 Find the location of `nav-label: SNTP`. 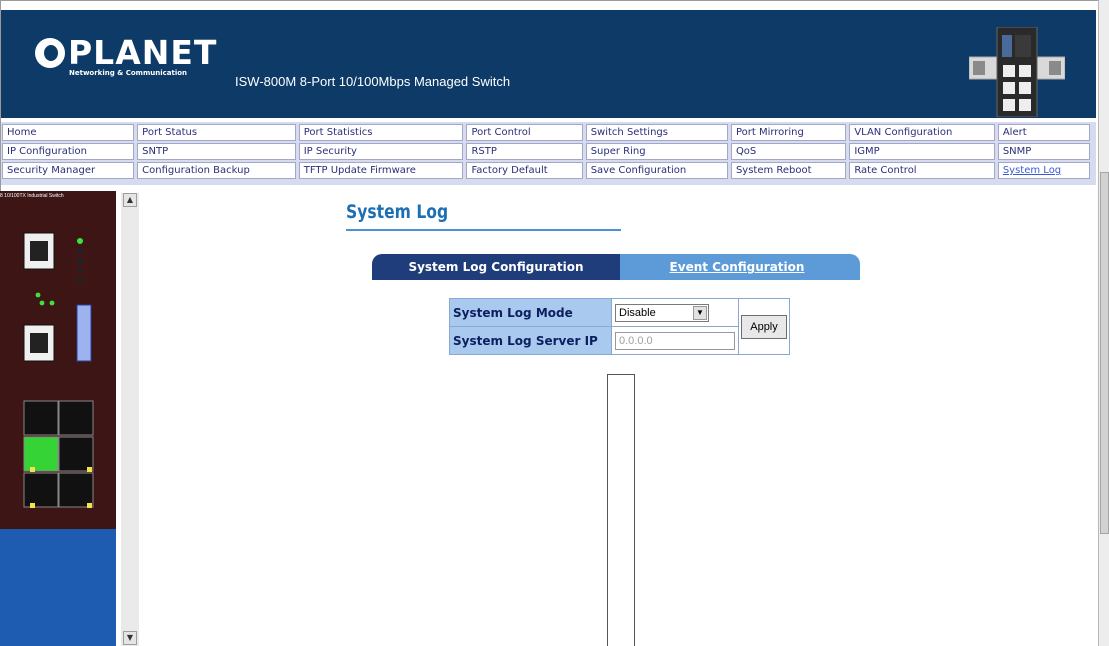

nav-label: SNTP is located at coordinates (155, 151).